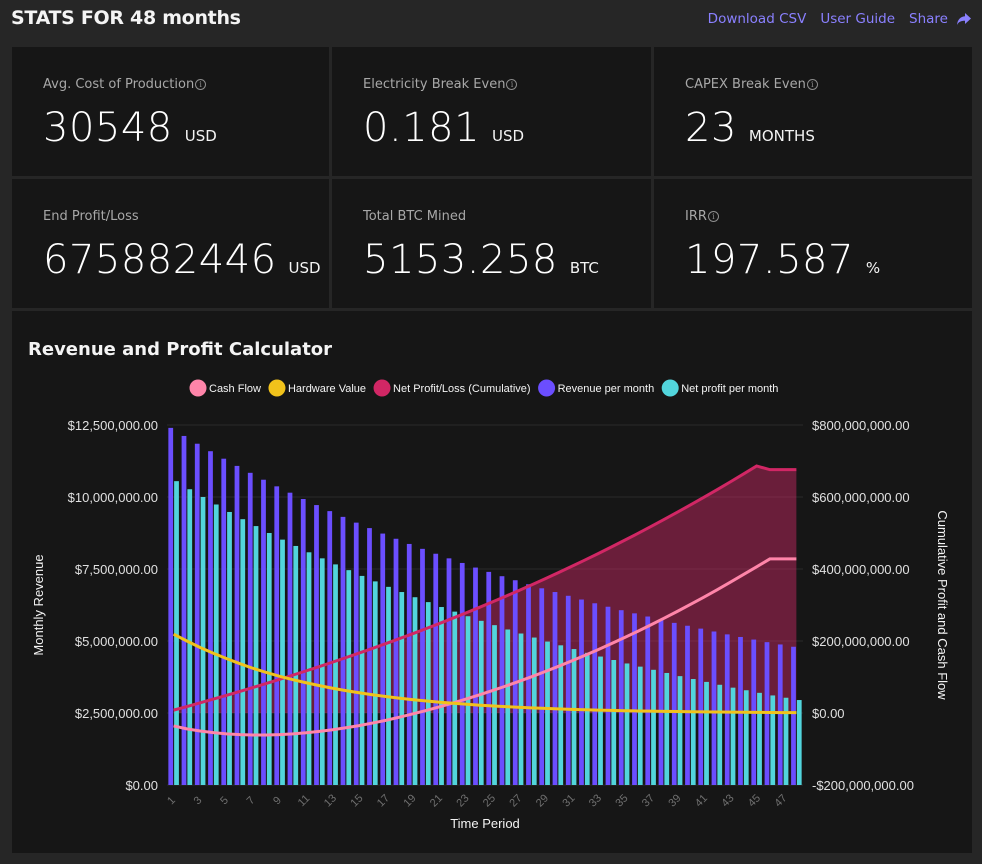  I want to click on share-arrow-icon, so click(964, 19).